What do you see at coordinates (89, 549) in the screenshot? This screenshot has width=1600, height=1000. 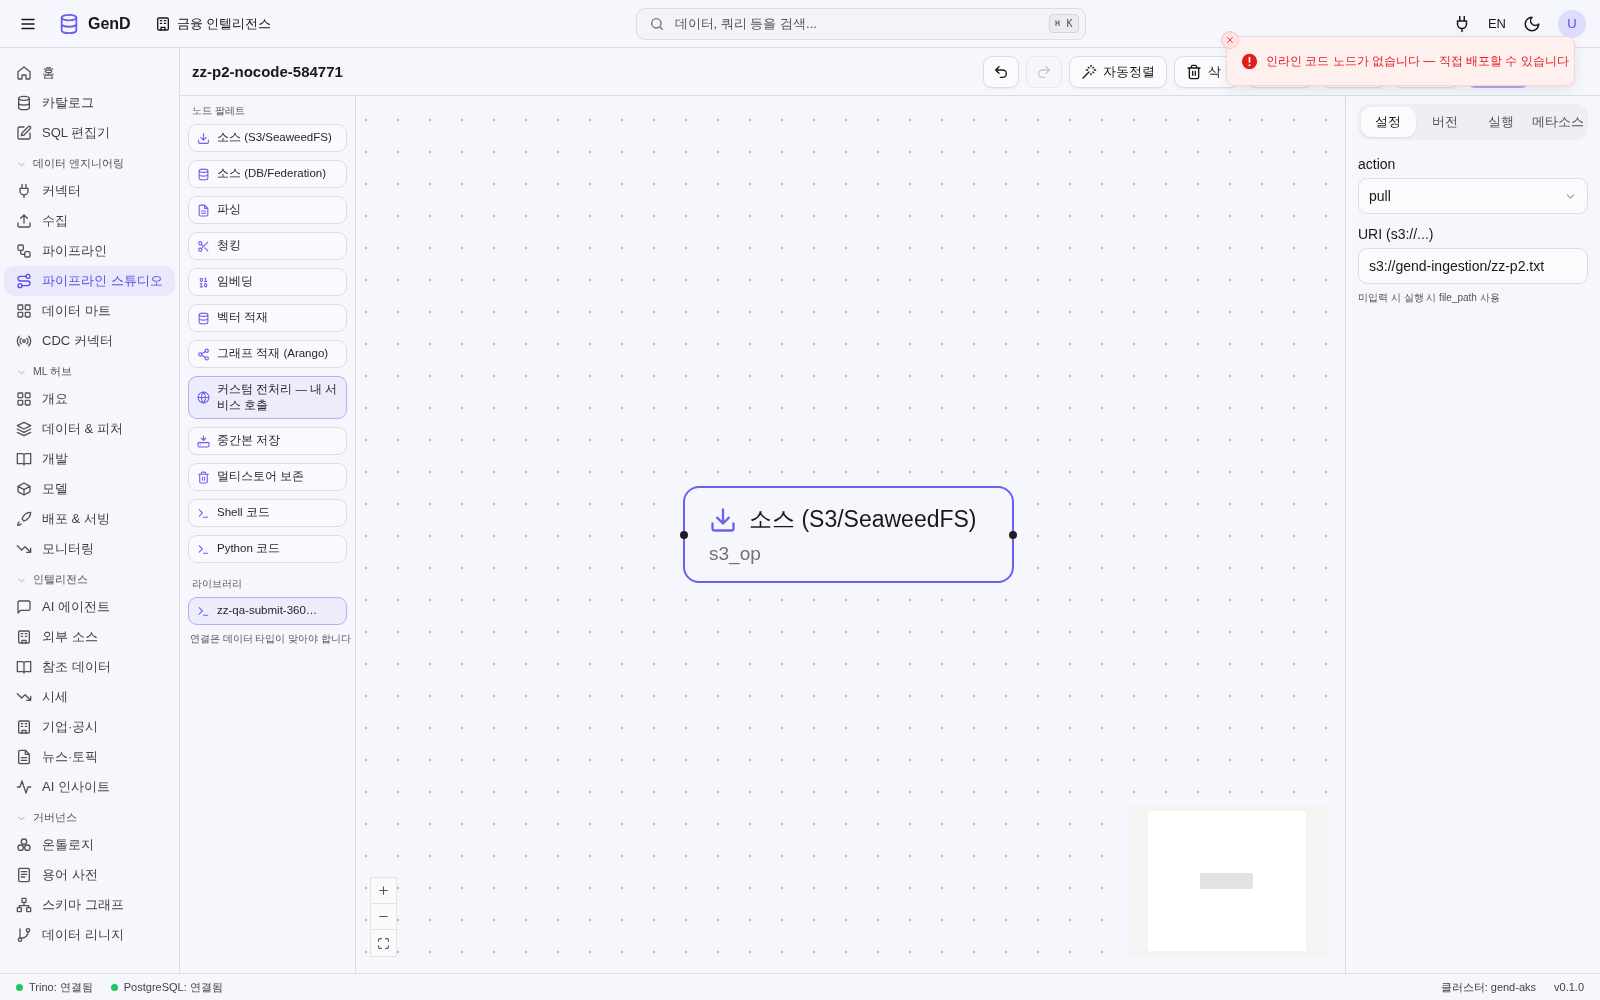 I see `sidebar-item: 모니터링` at bounding box center [89, 549].